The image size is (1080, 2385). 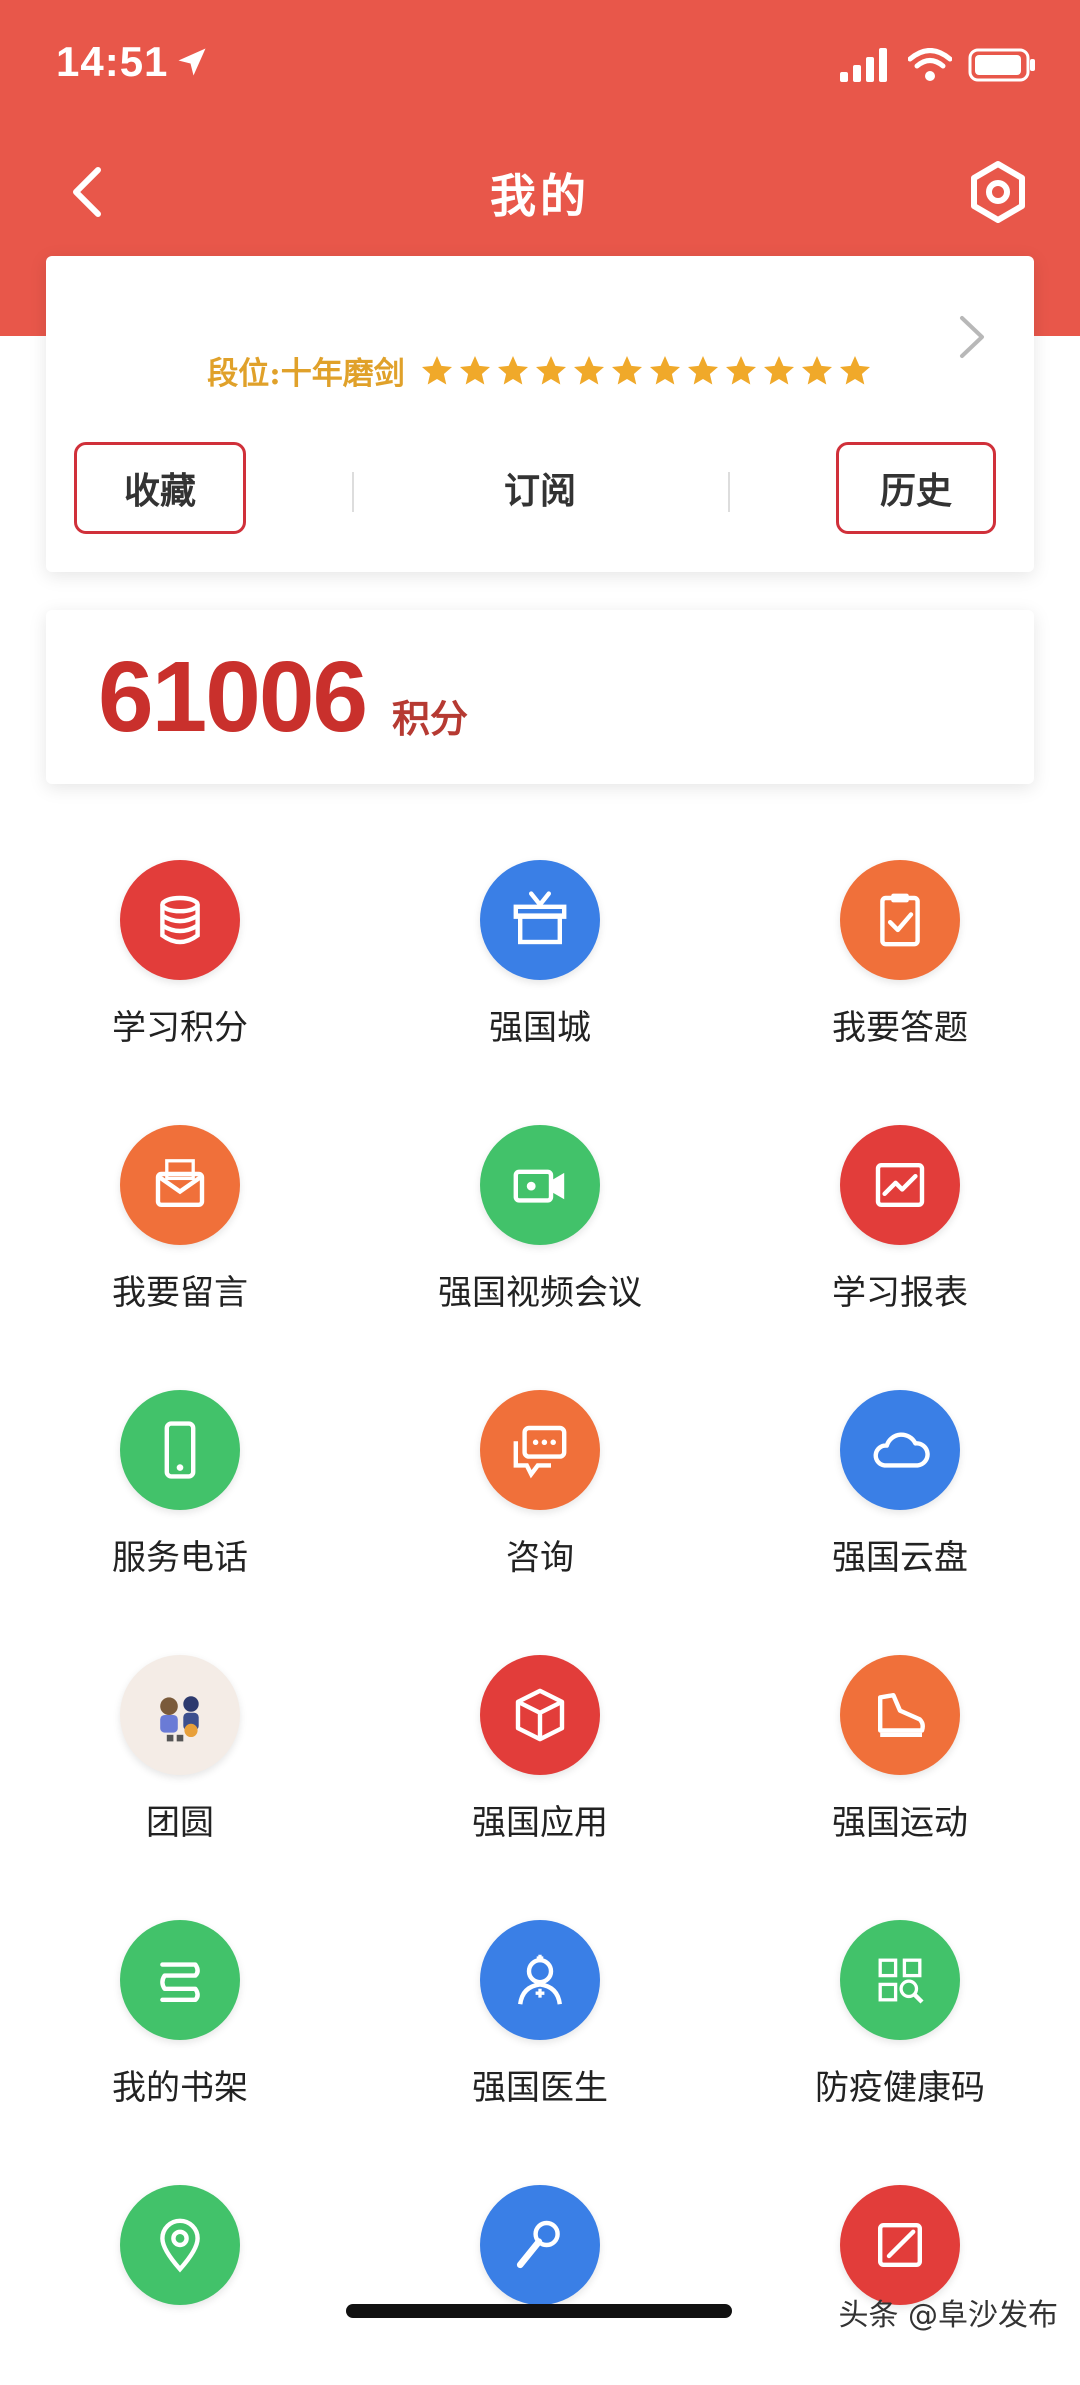 I want to click on menu-item-label: 我的书架, so click(x=180, y=2088).